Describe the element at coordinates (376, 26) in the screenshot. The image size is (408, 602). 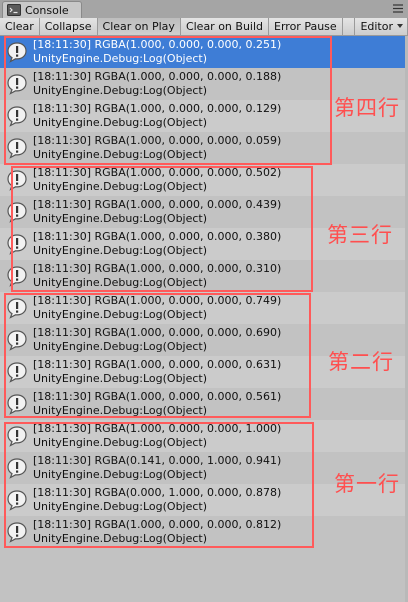
I see `editor-dropdown-label: Editor` at that location.